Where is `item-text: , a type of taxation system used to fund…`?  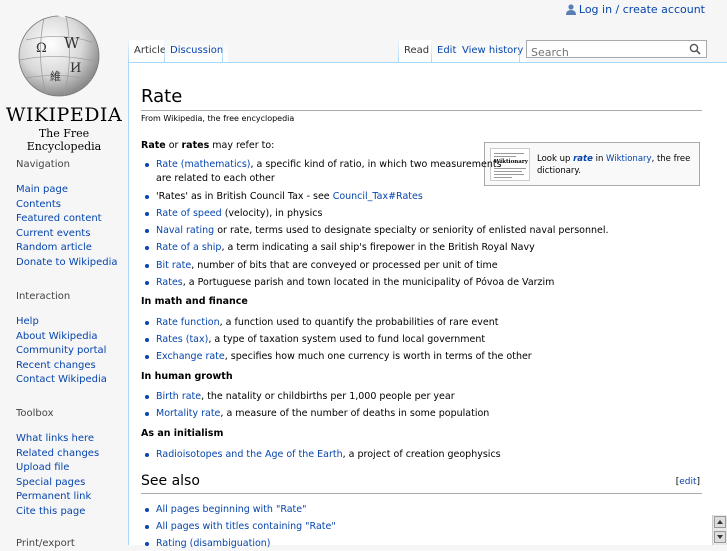 item-text: , a type of taxation system used to fund… is located at coordinates (347, 339).